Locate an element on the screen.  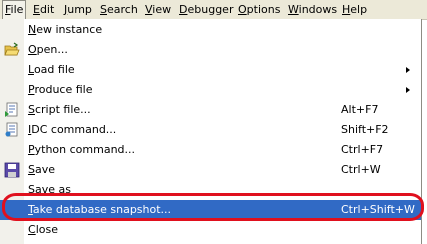
menu-item-label: Save is located at coordinates (42, 169).